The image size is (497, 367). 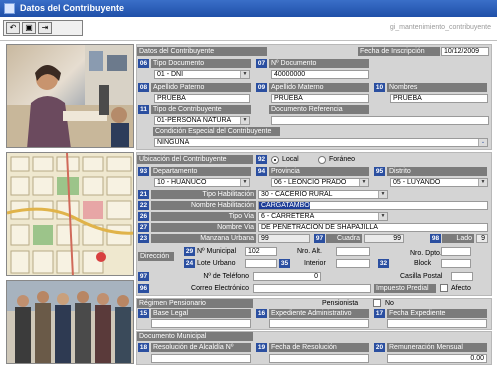 What do you see at coordinates (310, 182) in the screenshot?
I see `provincia-value: 06 - LEONCIO PRADO` at bounding box center [310, 182].